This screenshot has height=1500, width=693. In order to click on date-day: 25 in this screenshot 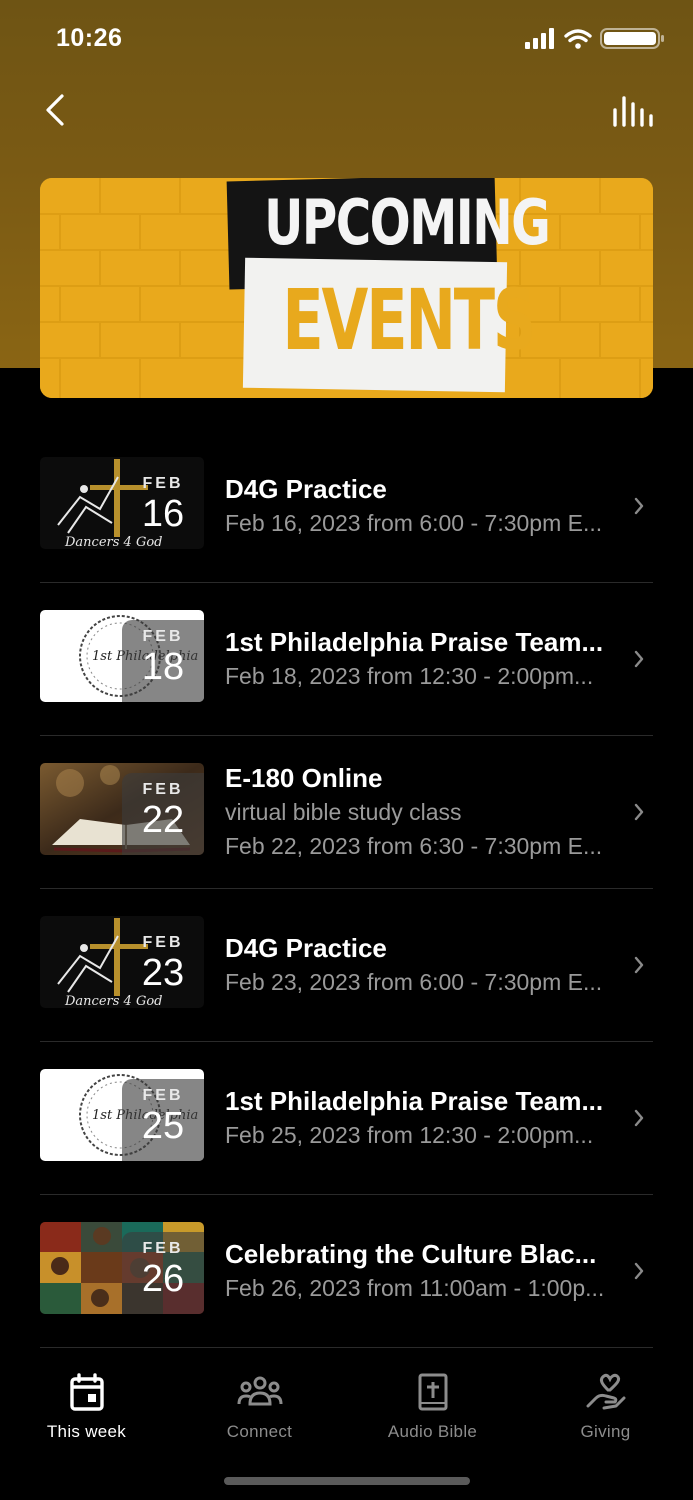, I will do `click(163, 1126)`.